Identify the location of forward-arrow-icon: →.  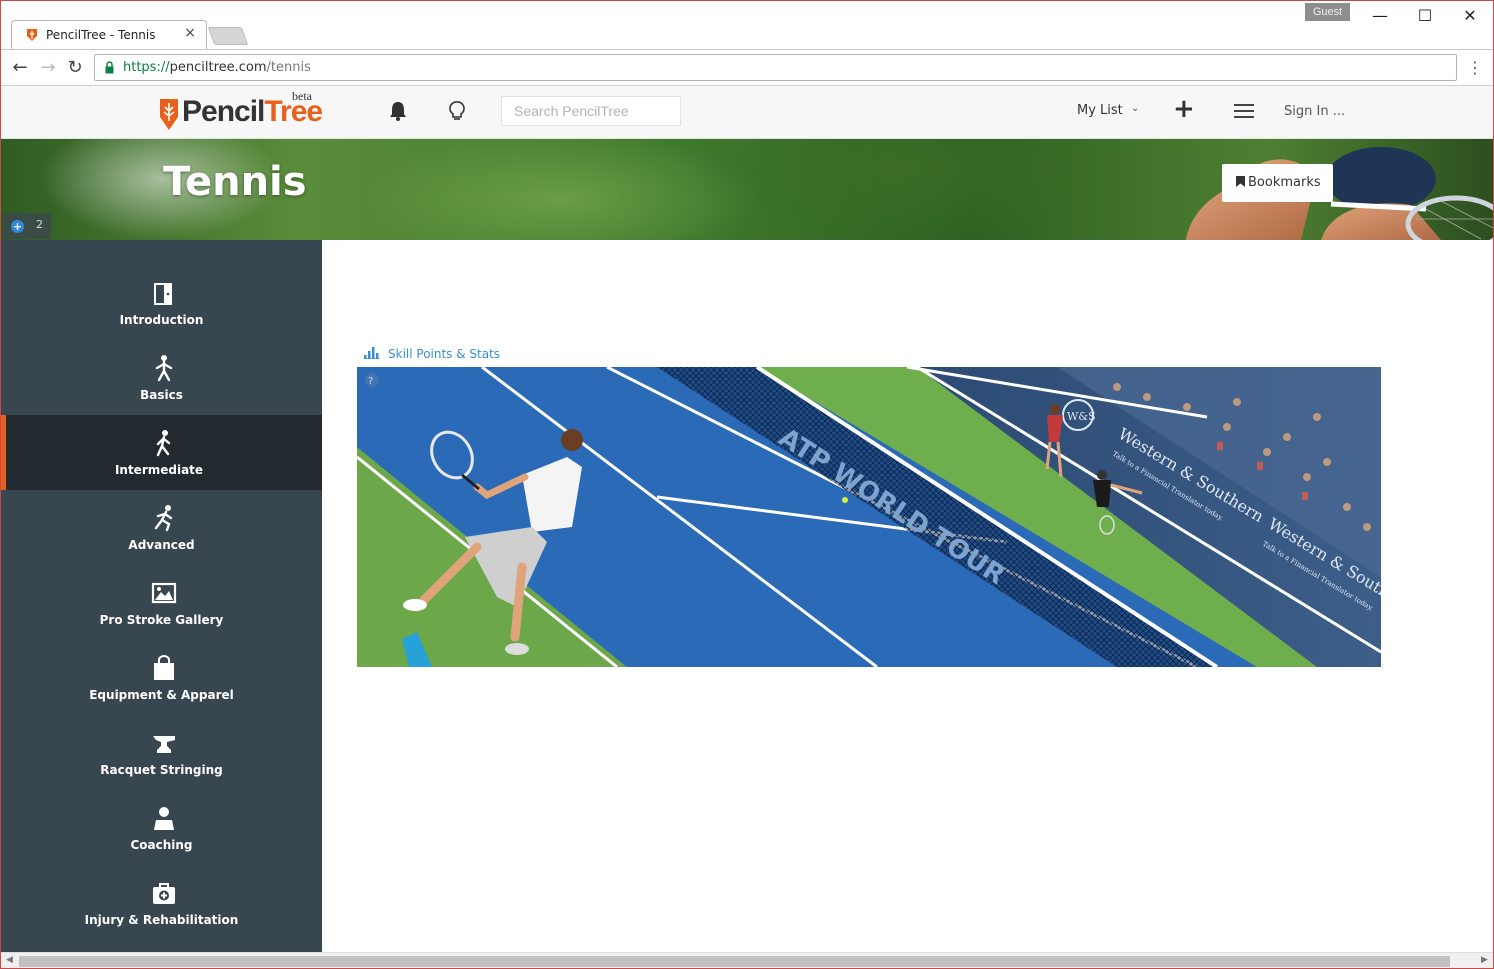
(48, 68).